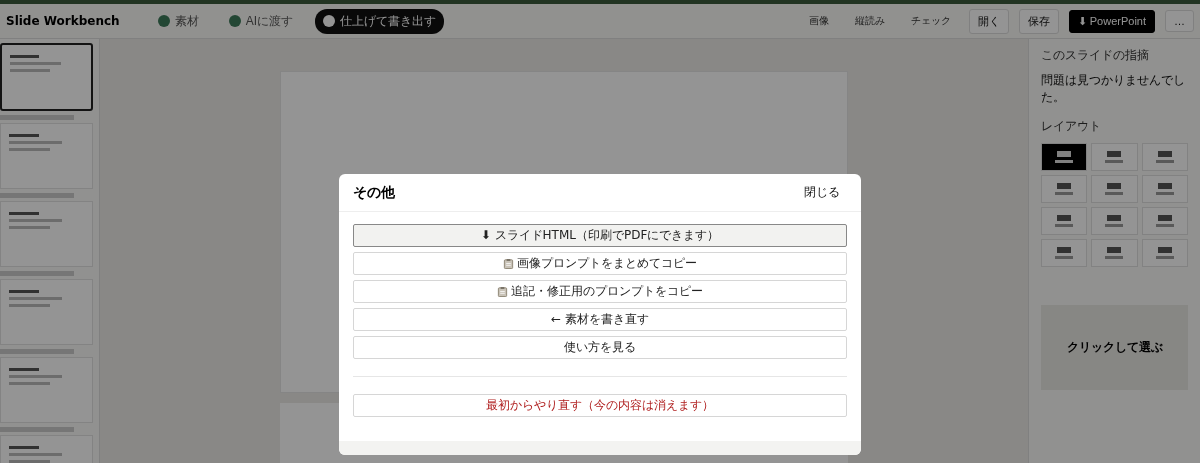  I want to click on slide-thumbnail, so click(46, 77).